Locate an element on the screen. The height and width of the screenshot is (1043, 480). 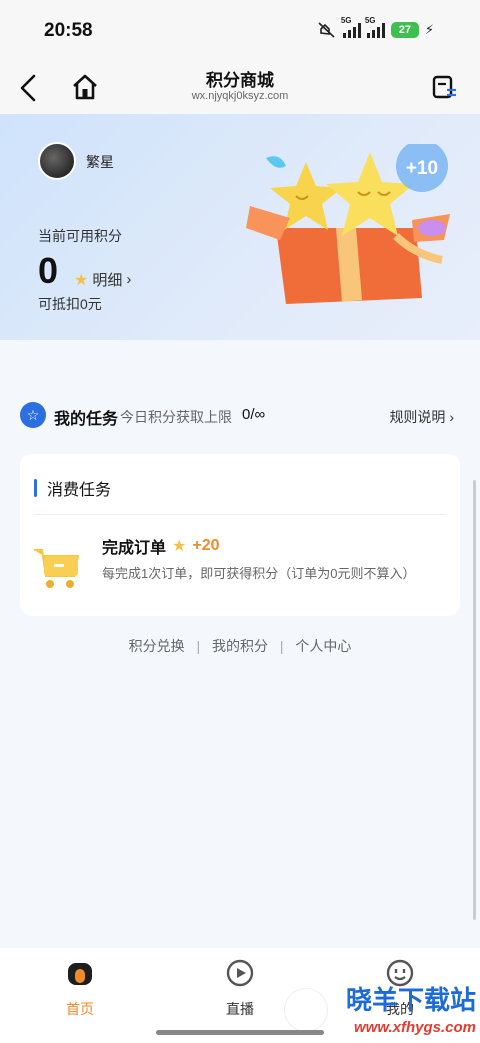
tab-home-label: 首页 is located at coordinates (80, 1009).